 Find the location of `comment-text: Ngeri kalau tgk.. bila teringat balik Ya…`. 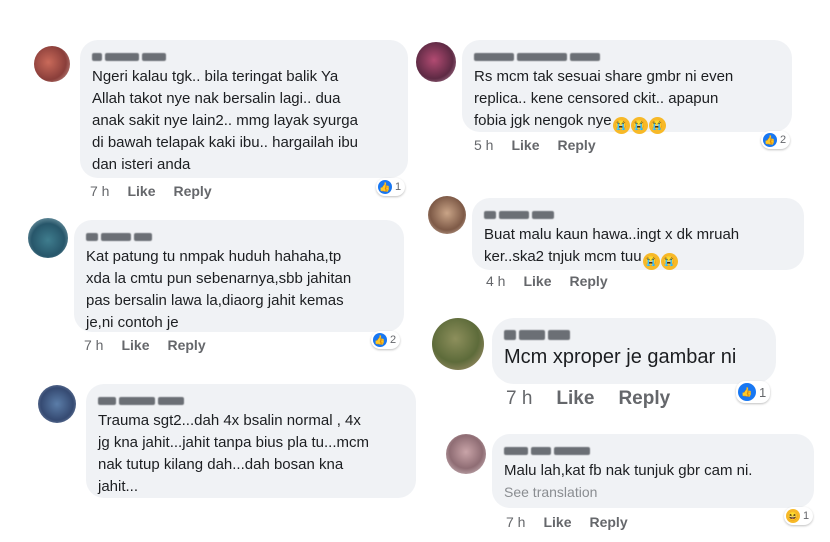

comment-text: Ngeri kalau tgk.. bila teringat balik Ya… is located at coordinates (225, 120).